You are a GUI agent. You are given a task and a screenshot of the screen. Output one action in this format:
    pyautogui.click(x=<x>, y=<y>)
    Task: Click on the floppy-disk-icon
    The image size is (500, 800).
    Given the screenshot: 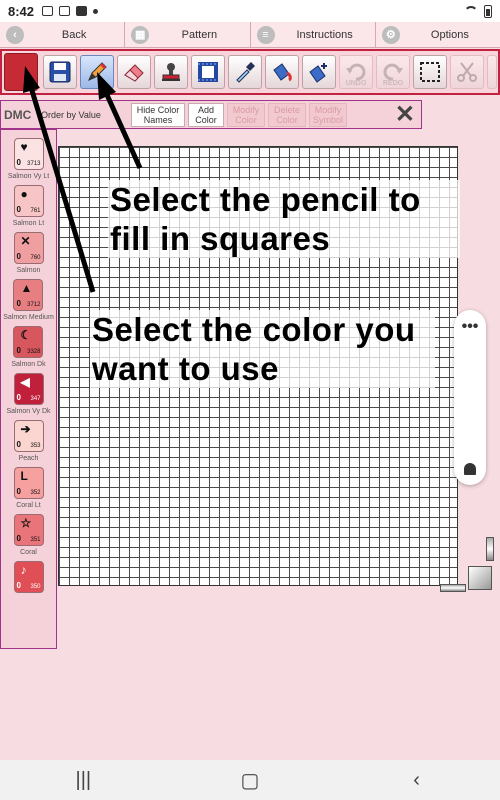 What is the action you would take?
    pyautogui.click(x=60, y=72)
    